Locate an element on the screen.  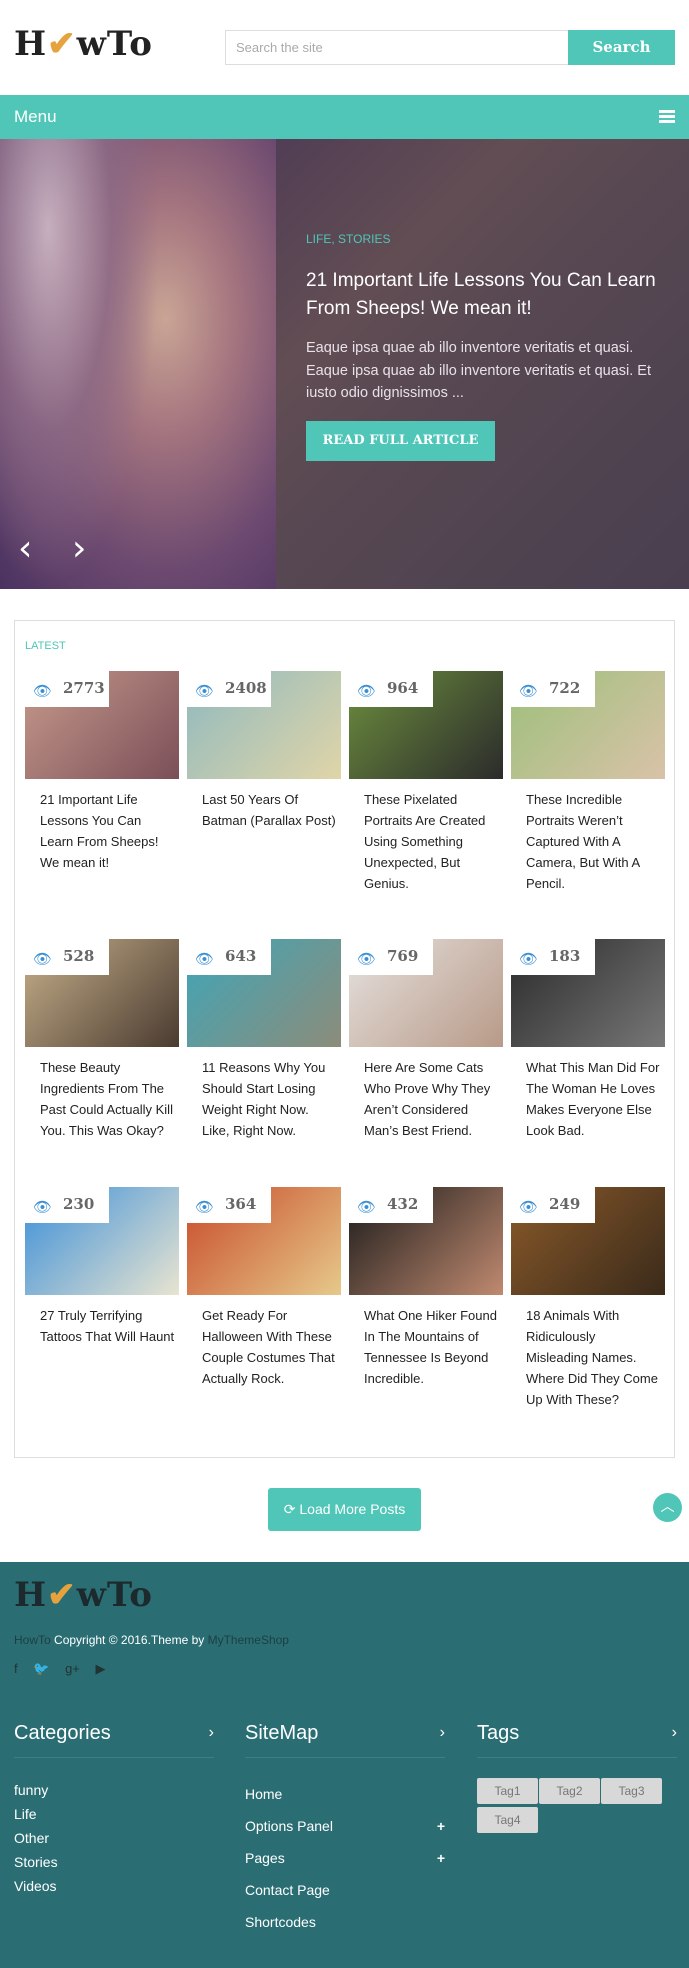
hero-image is located at coordinates (138, 364).